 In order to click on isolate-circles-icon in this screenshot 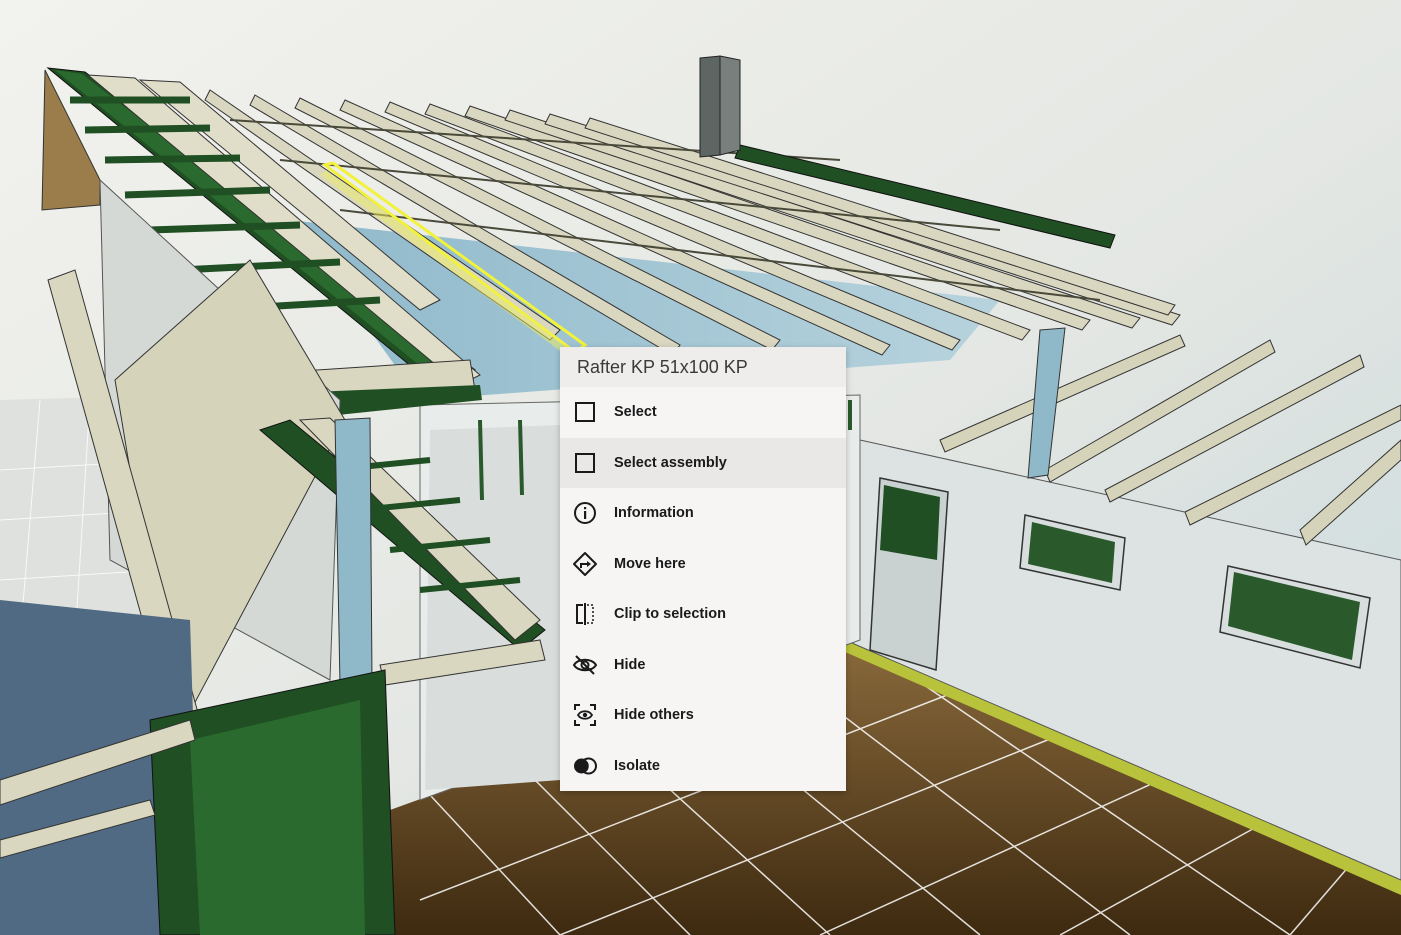, I will do `click(585, 766)`.